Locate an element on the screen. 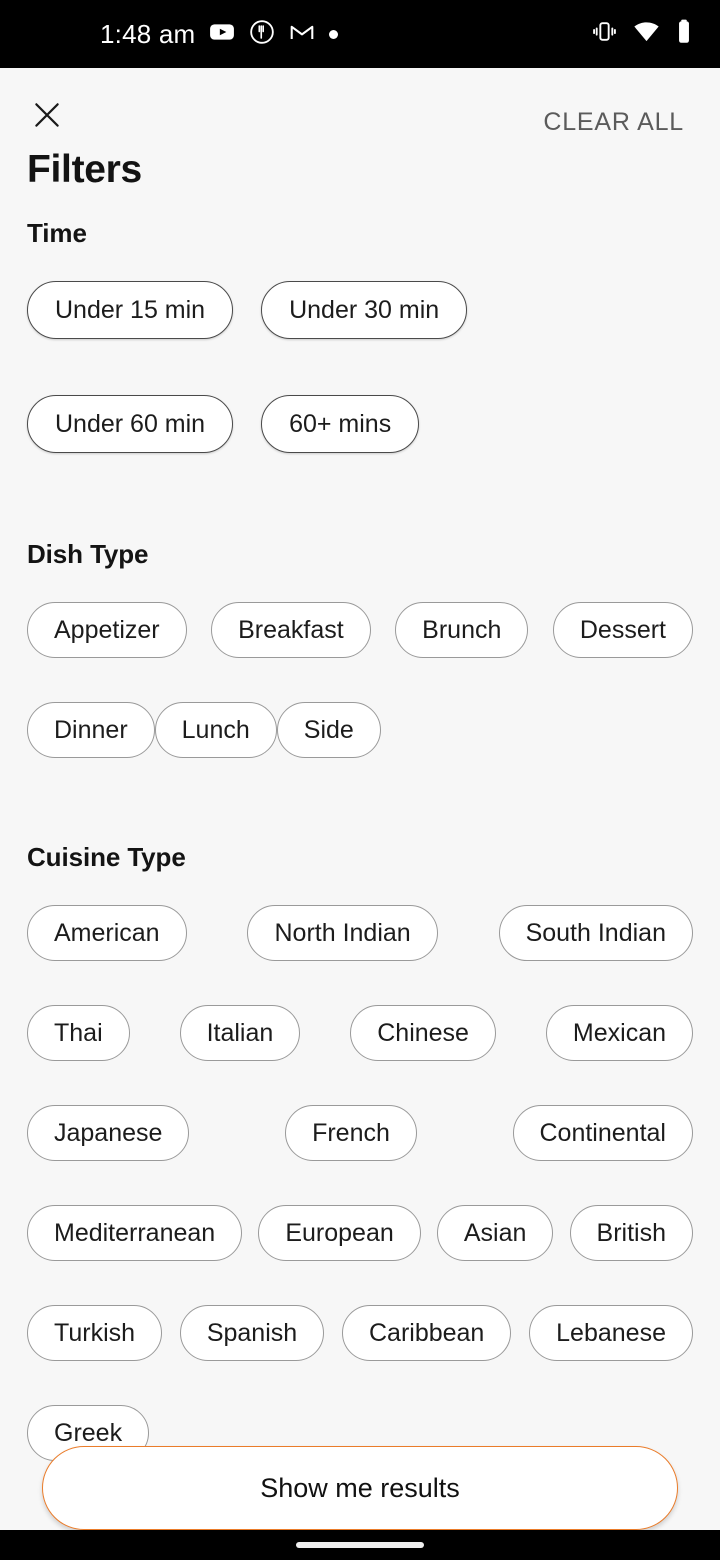 The height and width of the screenshot is (1560, 720). chip-under-15-min: Under 15 min is located at coordinates (130, 310).